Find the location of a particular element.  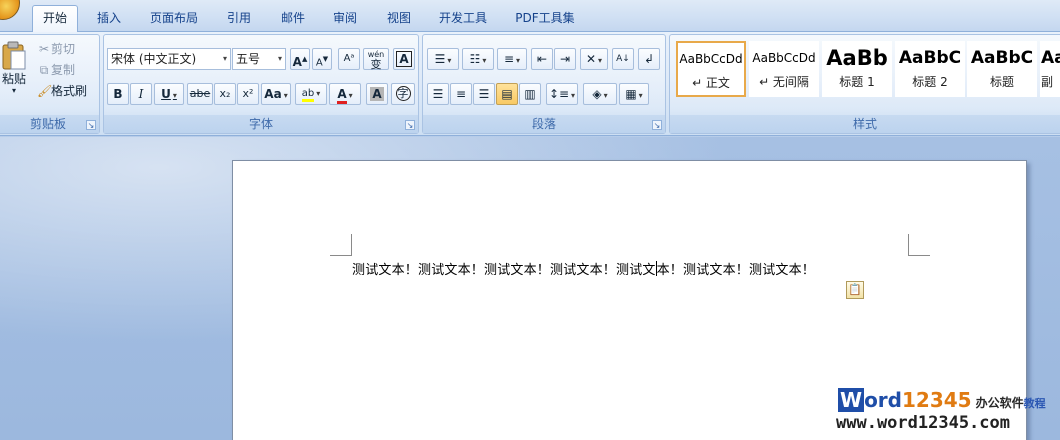

font-size-value: 五号 is located at coordinates (248, 59).